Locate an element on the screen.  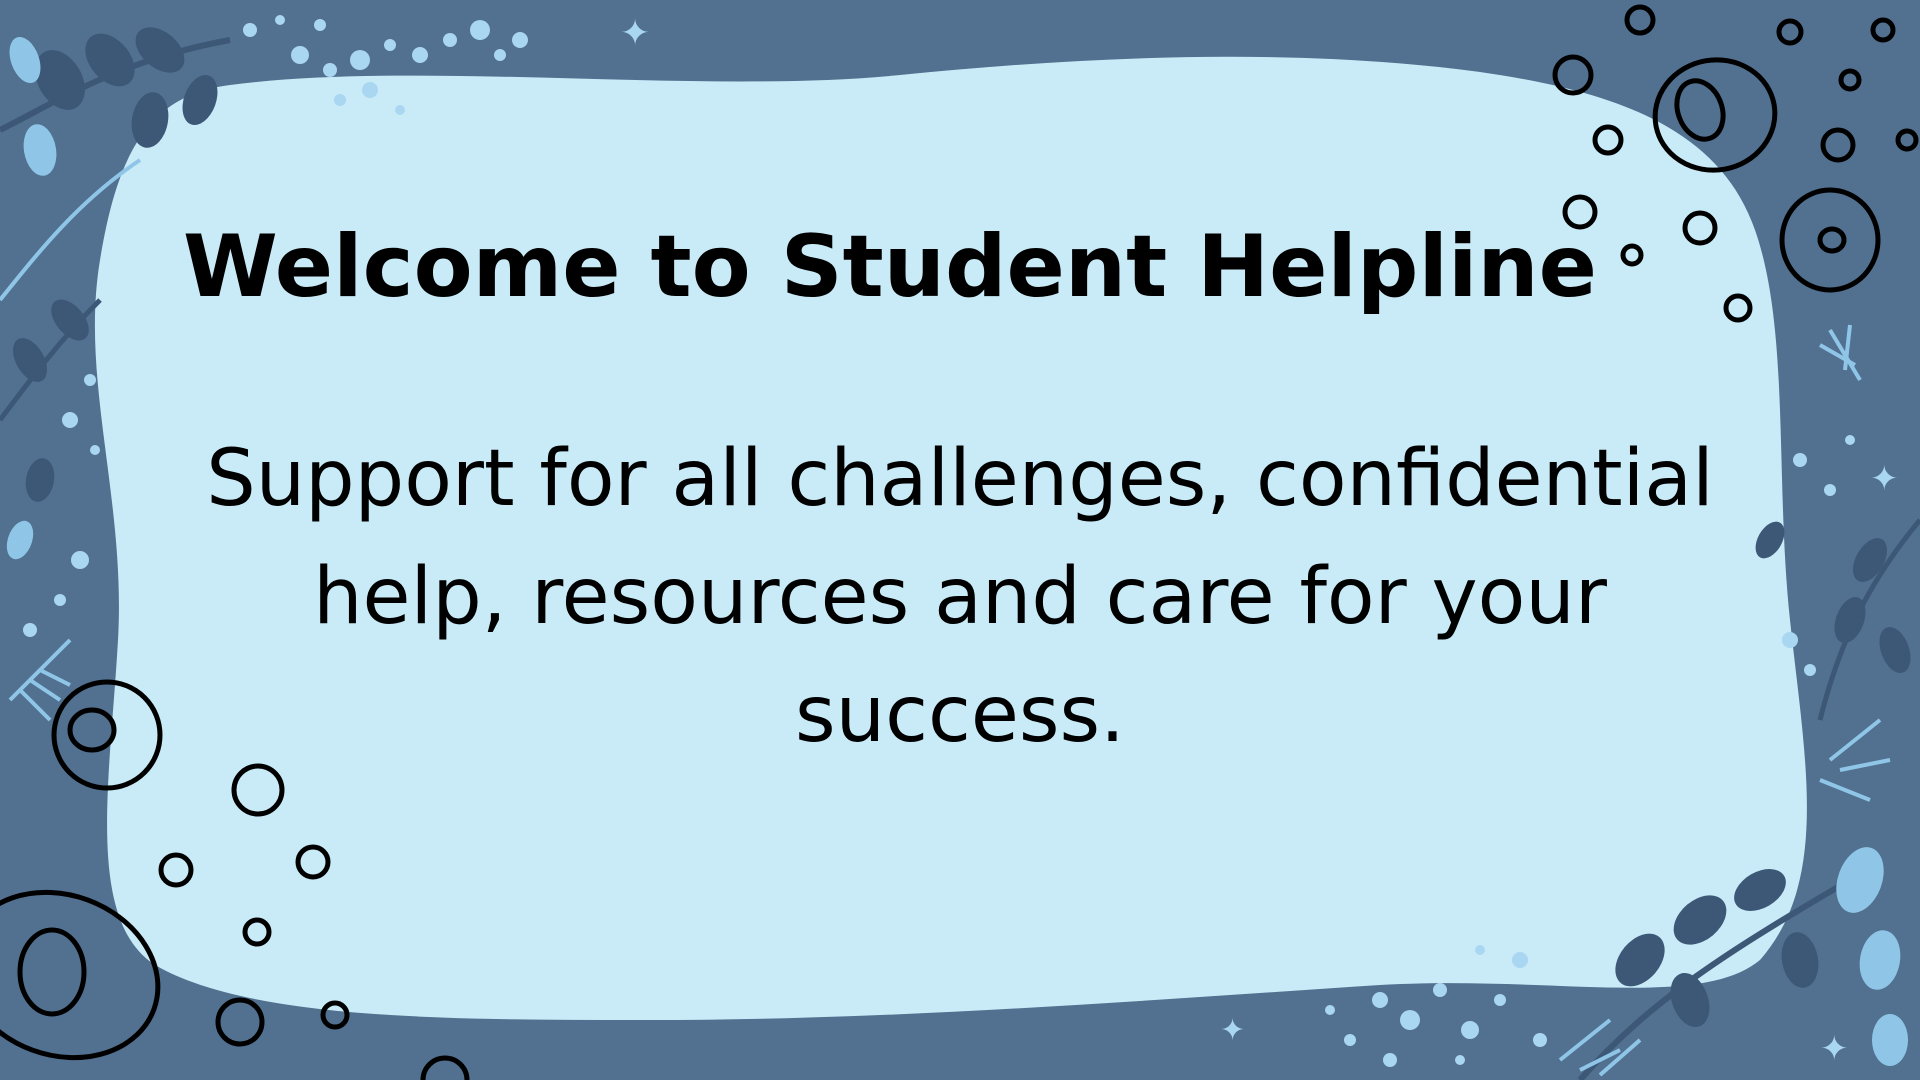
slide-title: Welcome to Student Helpline is located at coordinates (890, 267).